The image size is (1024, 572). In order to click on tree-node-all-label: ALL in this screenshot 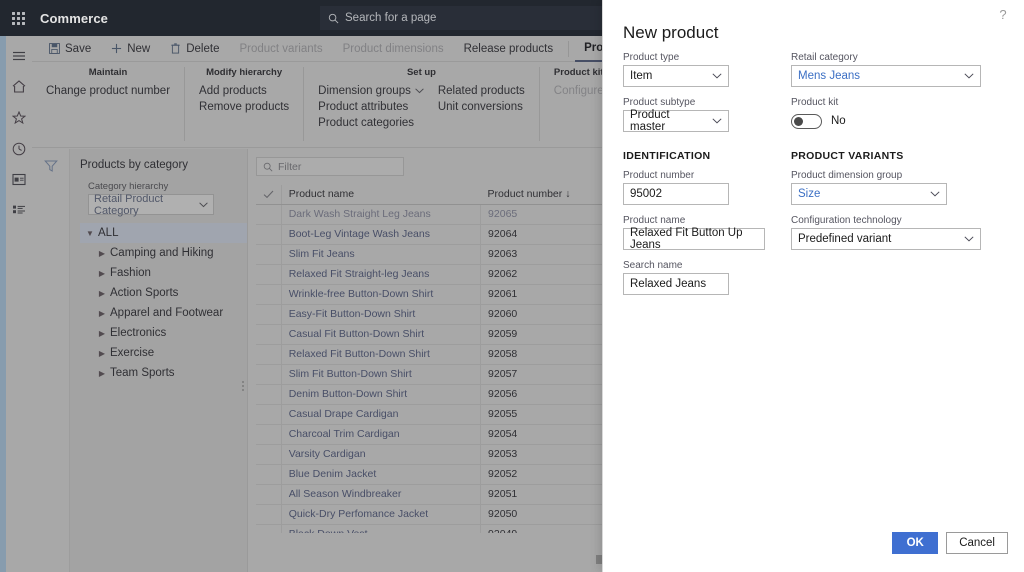, I will do `click(108, 233)`.